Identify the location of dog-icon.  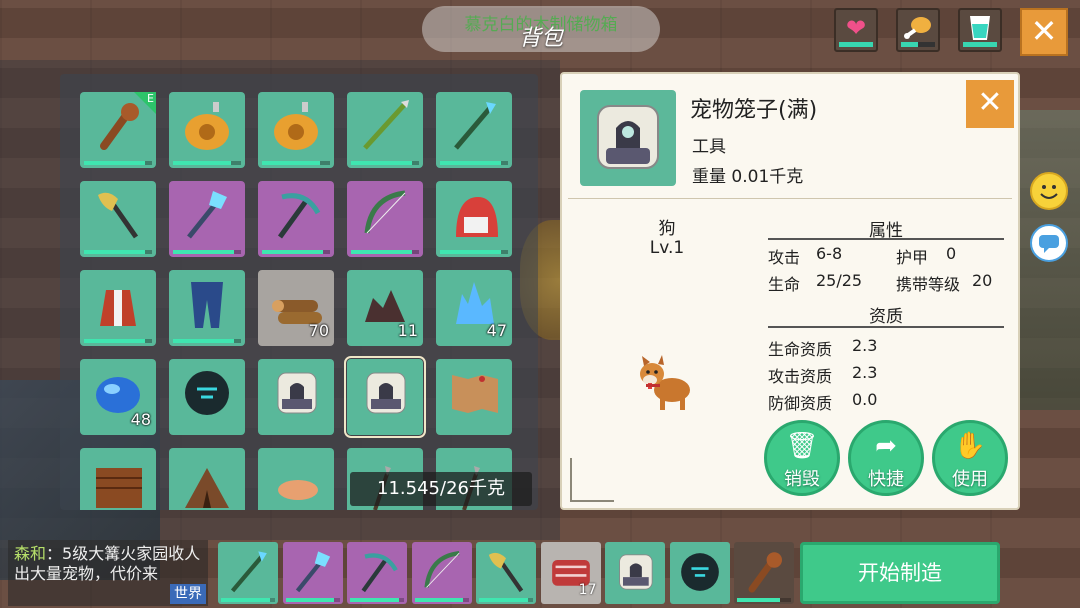
(664, 384).